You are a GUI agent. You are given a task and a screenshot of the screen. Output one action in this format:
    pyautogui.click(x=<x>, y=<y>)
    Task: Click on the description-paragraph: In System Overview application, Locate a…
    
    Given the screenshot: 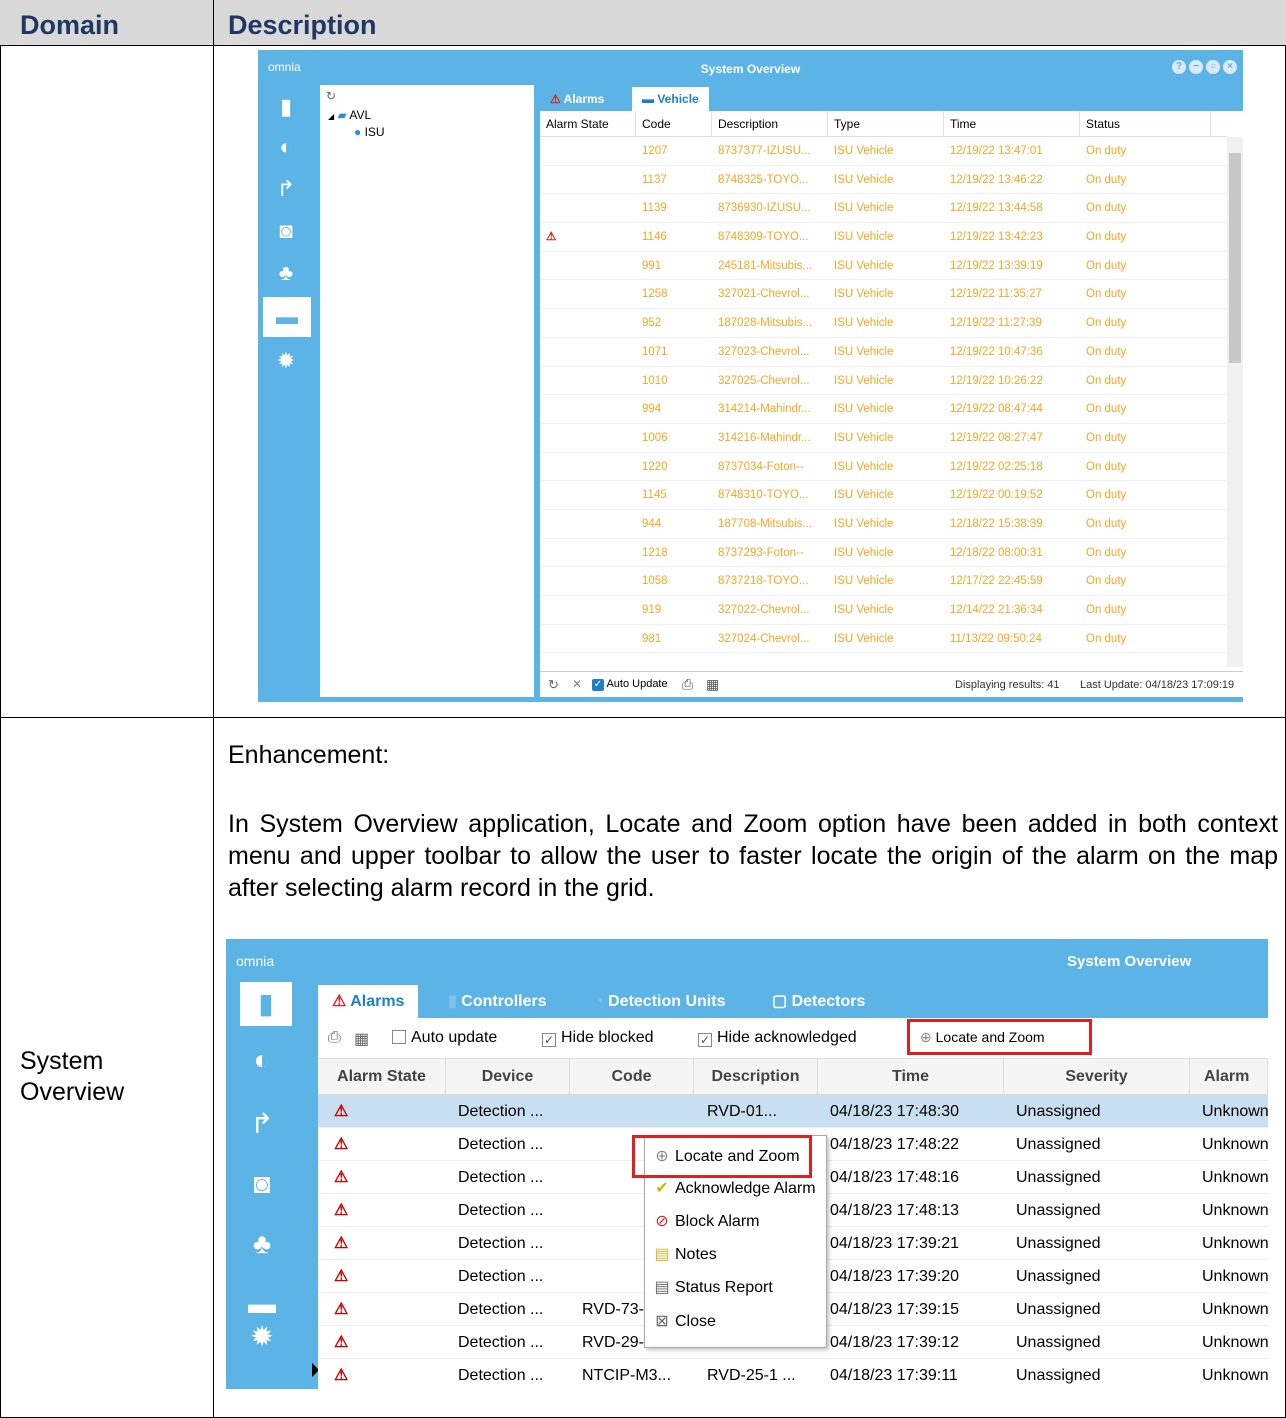 What is the action you would take?
    pyautogui.click(x=753, y=856)
    